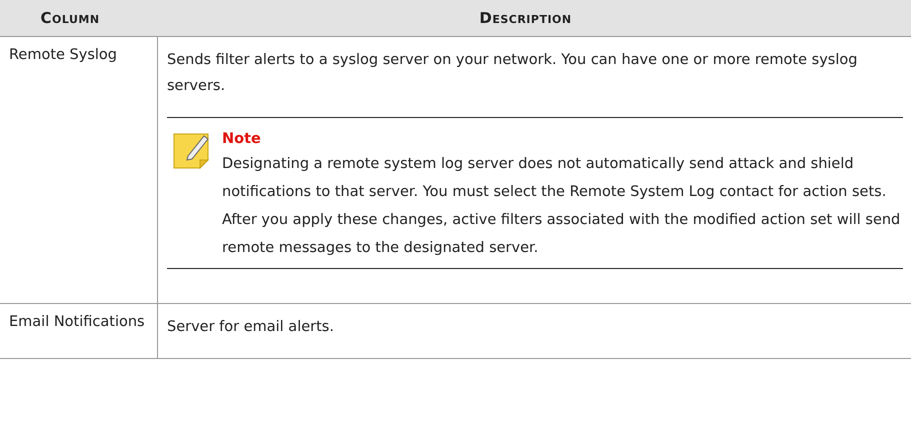  Describe the element at coordinates (70, 18) in the screenshot. I see `column-header: Column` at that location.